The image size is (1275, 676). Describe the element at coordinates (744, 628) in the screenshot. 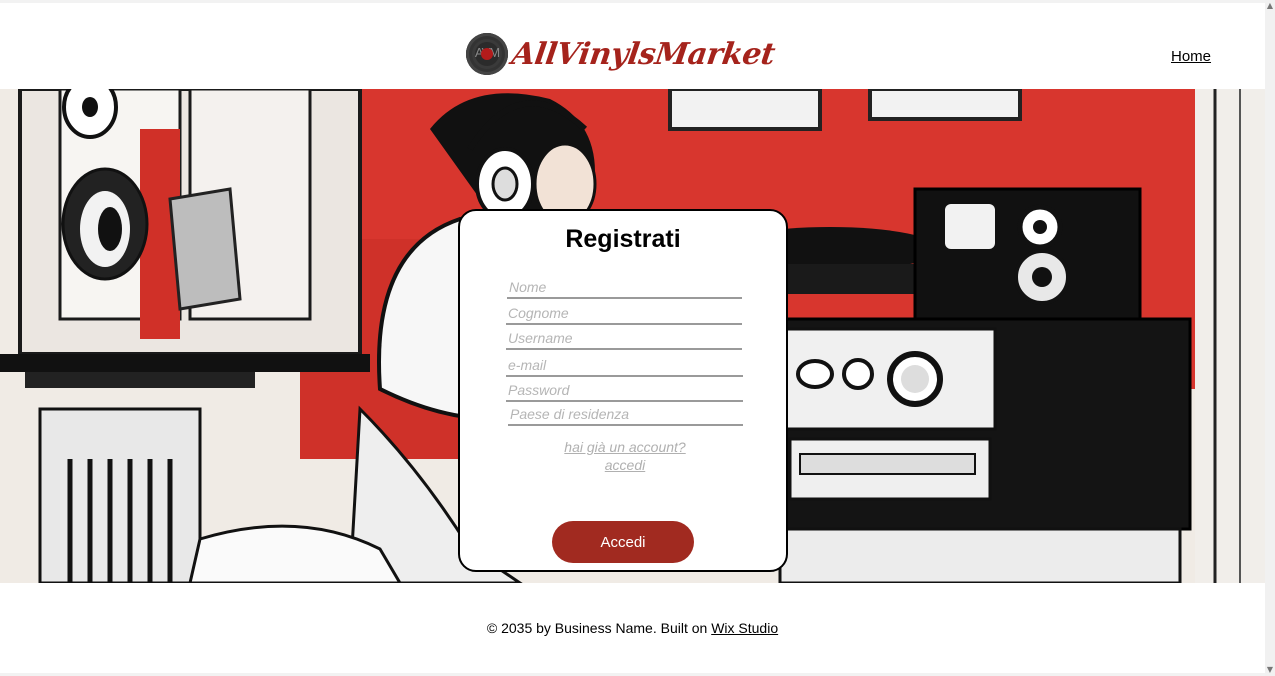

I see `wix-studio-link: Wix Studio` at that location.